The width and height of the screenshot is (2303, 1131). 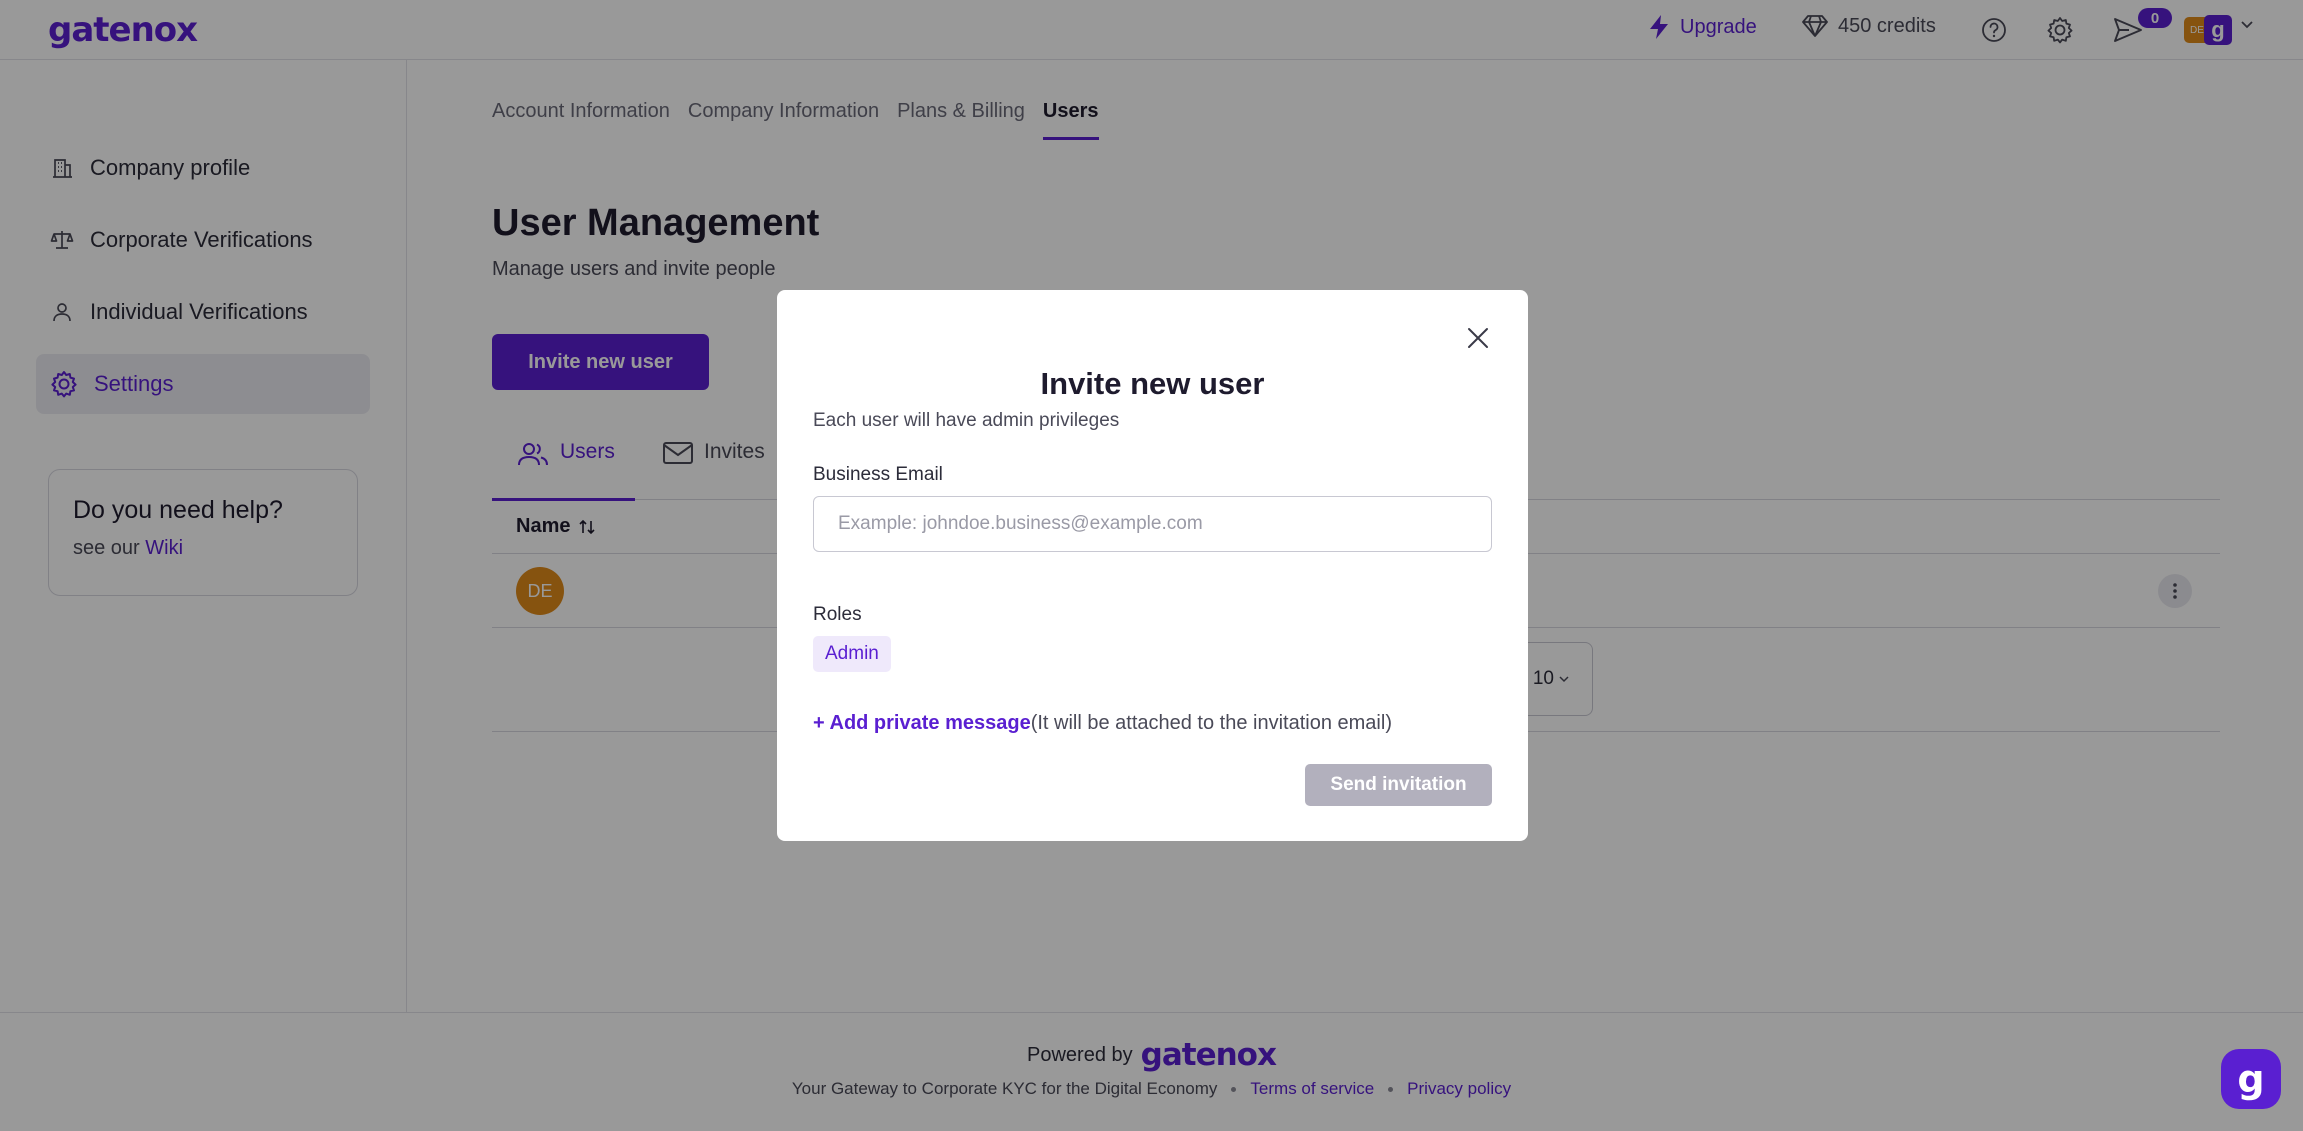 I want to click on dialog-subtitle: Each user will have admin privileges, so click(x=966, y=420).